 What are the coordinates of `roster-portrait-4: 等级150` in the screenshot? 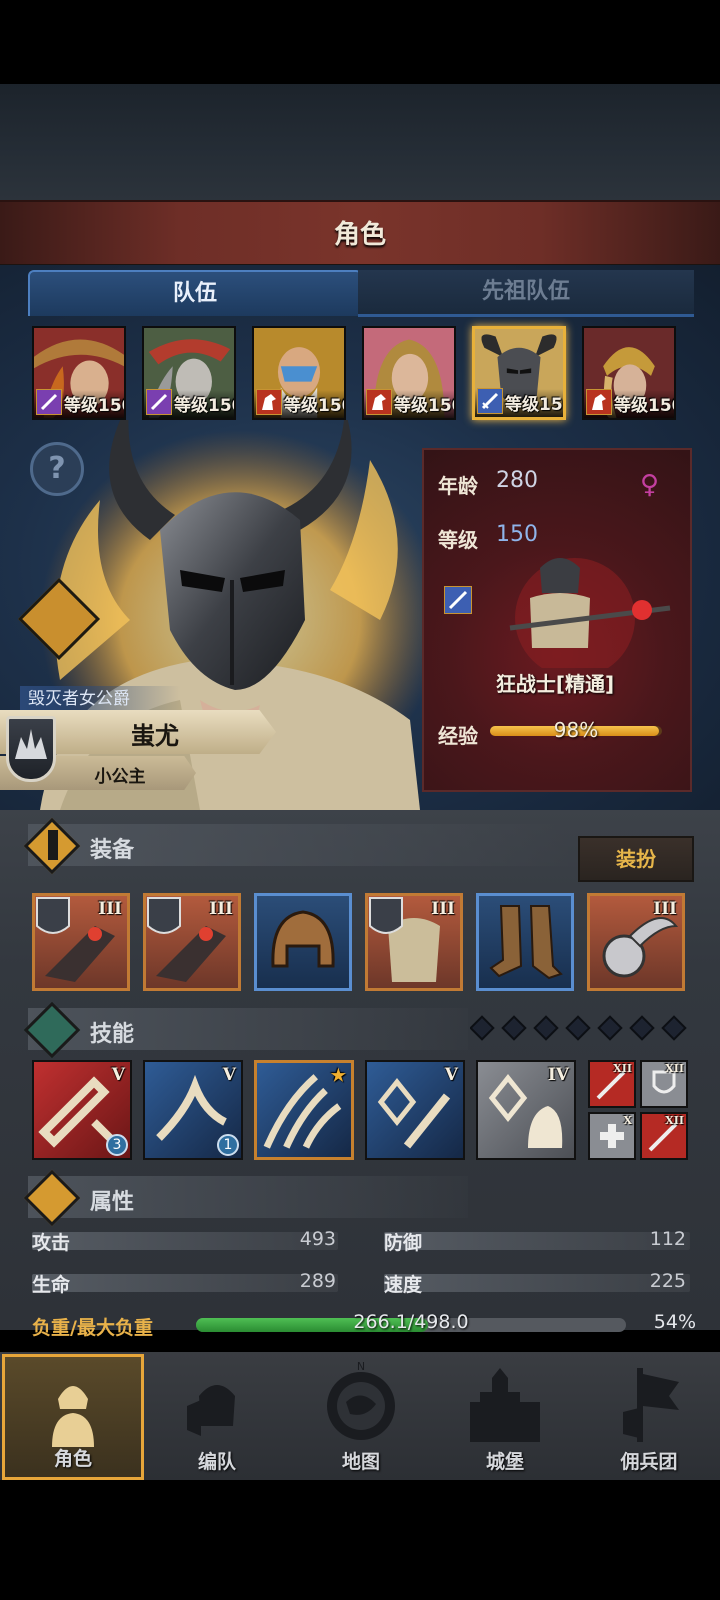 It's located at (409, 373).